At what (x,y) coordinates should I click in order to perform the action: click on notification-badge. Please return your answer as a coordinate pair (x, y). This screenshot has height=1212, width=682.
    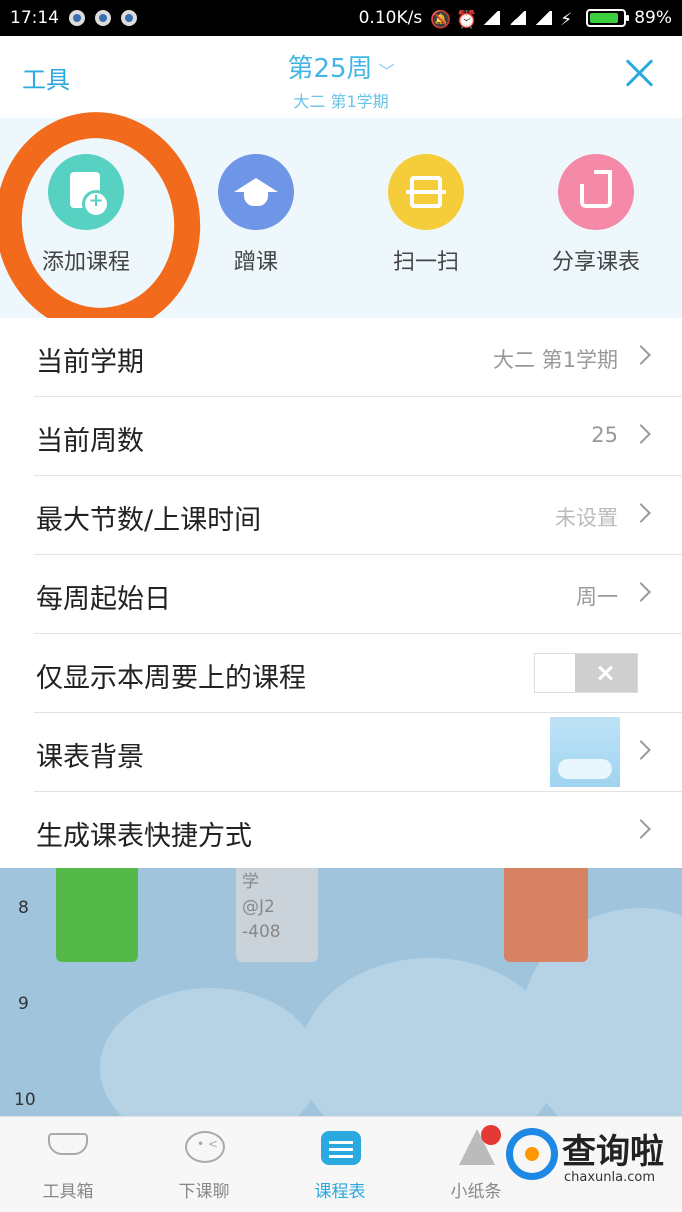
    Looking at the image, I should click on (491, 1135).